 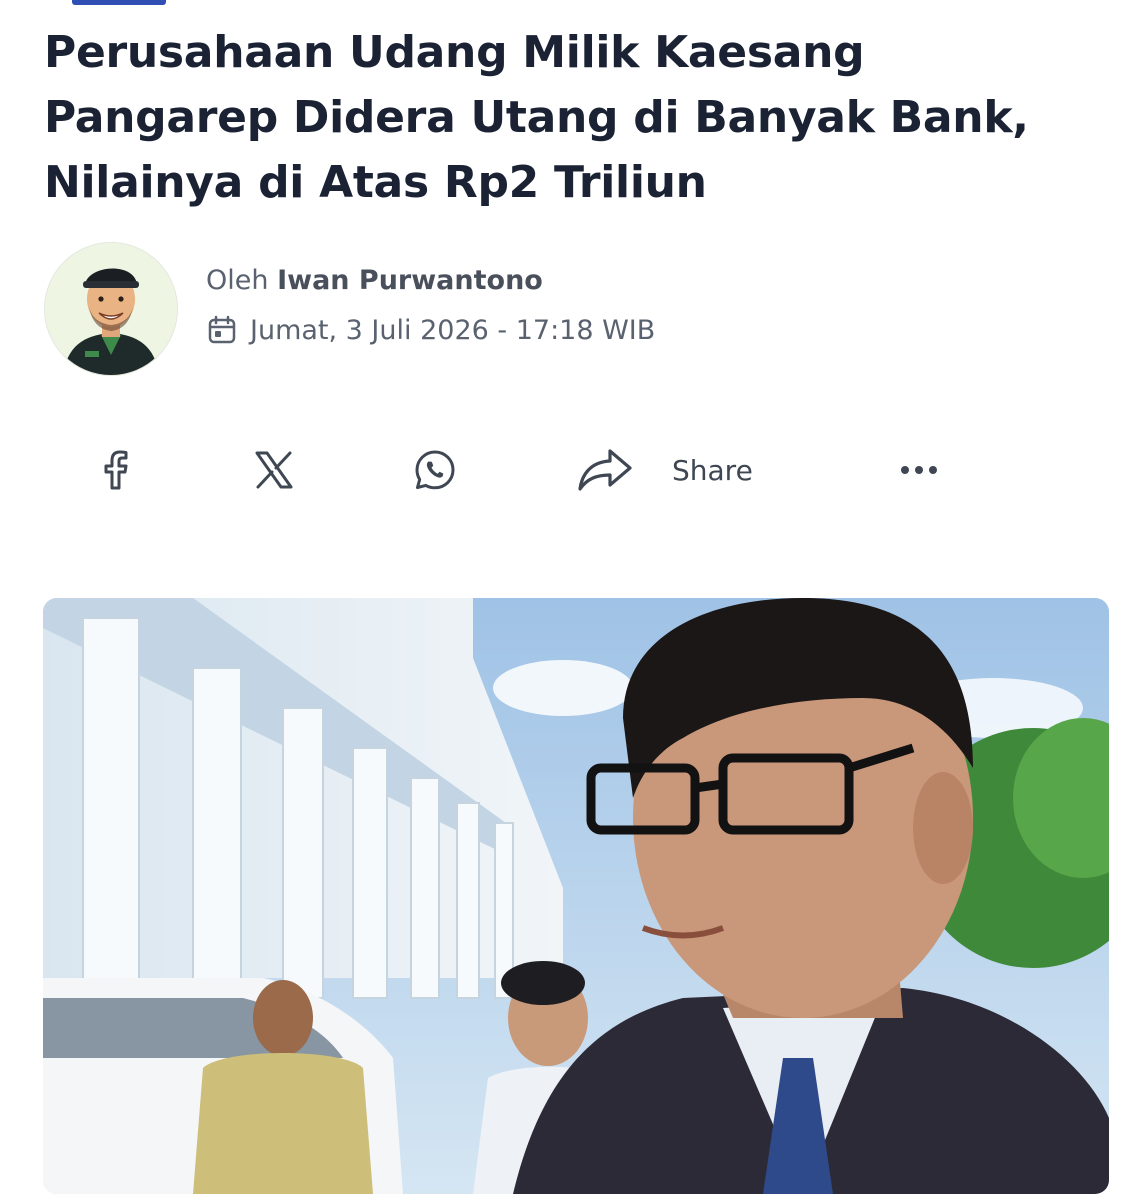 I want to click on whatsapp-icon, so click(x=435, y=470).